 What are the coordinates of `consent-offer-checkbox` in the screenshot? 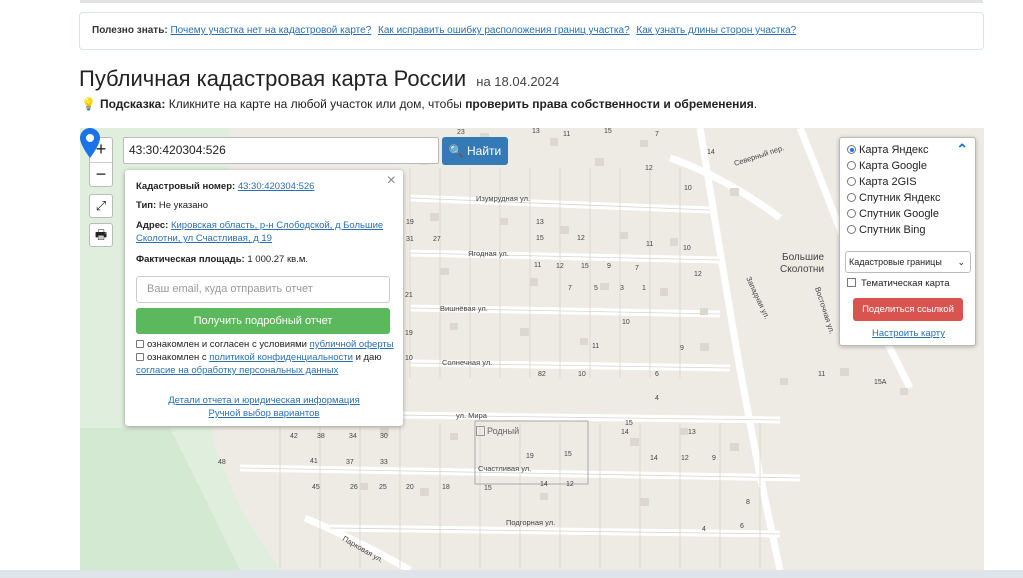 It's located at (140, 344).